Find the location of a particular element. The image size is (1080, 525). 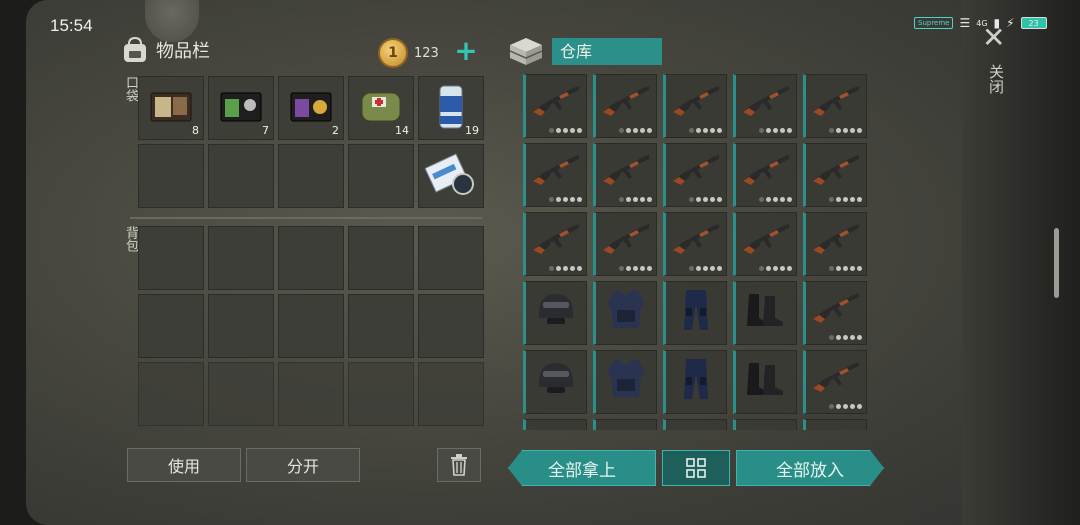

pocket-slot: 8 is located at coordinates (171, 108).